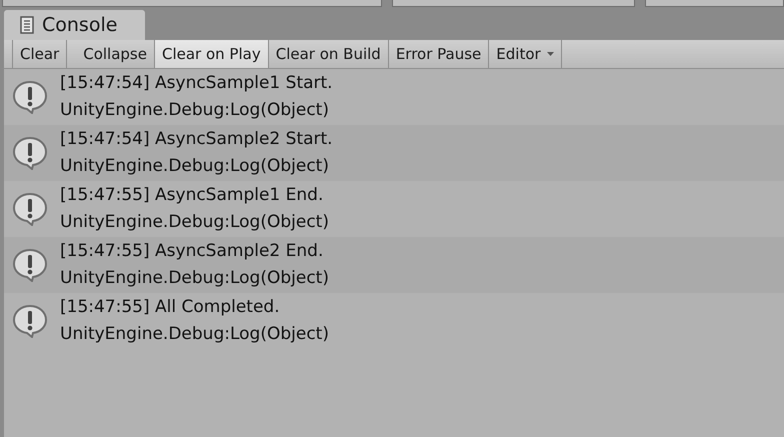  Describe the element at coordinates (192, 195) in the screenshot. I see `log-message: [15:47:55] AsyncSample1 End.` at that location.